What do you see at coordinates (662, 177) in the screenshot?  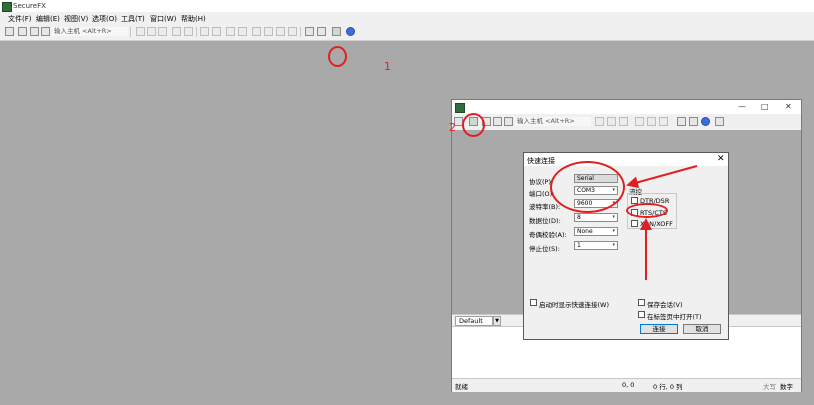 I see `arrow-to-protocol` at bounding box center [662, 177].